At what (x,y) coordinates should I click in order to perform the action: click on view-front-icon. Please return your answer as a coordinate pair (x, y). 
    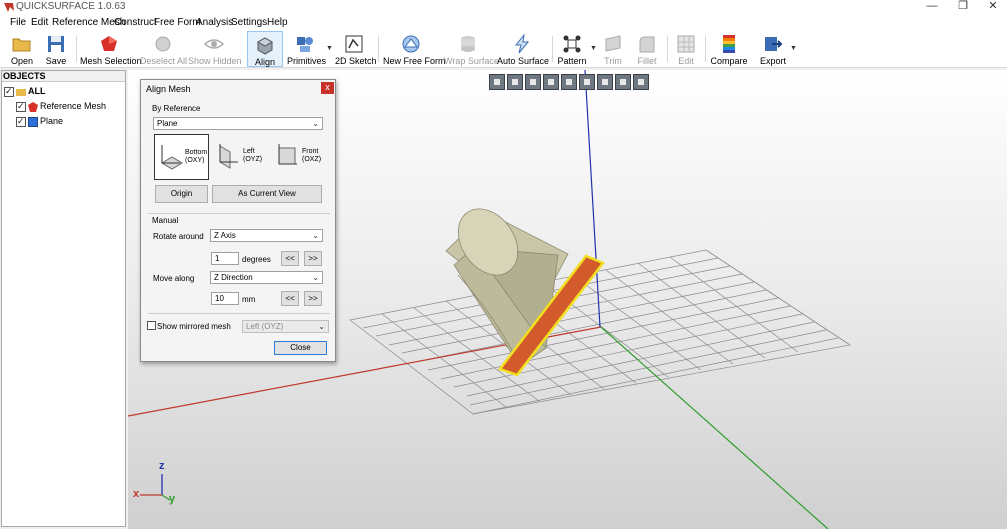
    Looking at the image, I should click on (515, 82).